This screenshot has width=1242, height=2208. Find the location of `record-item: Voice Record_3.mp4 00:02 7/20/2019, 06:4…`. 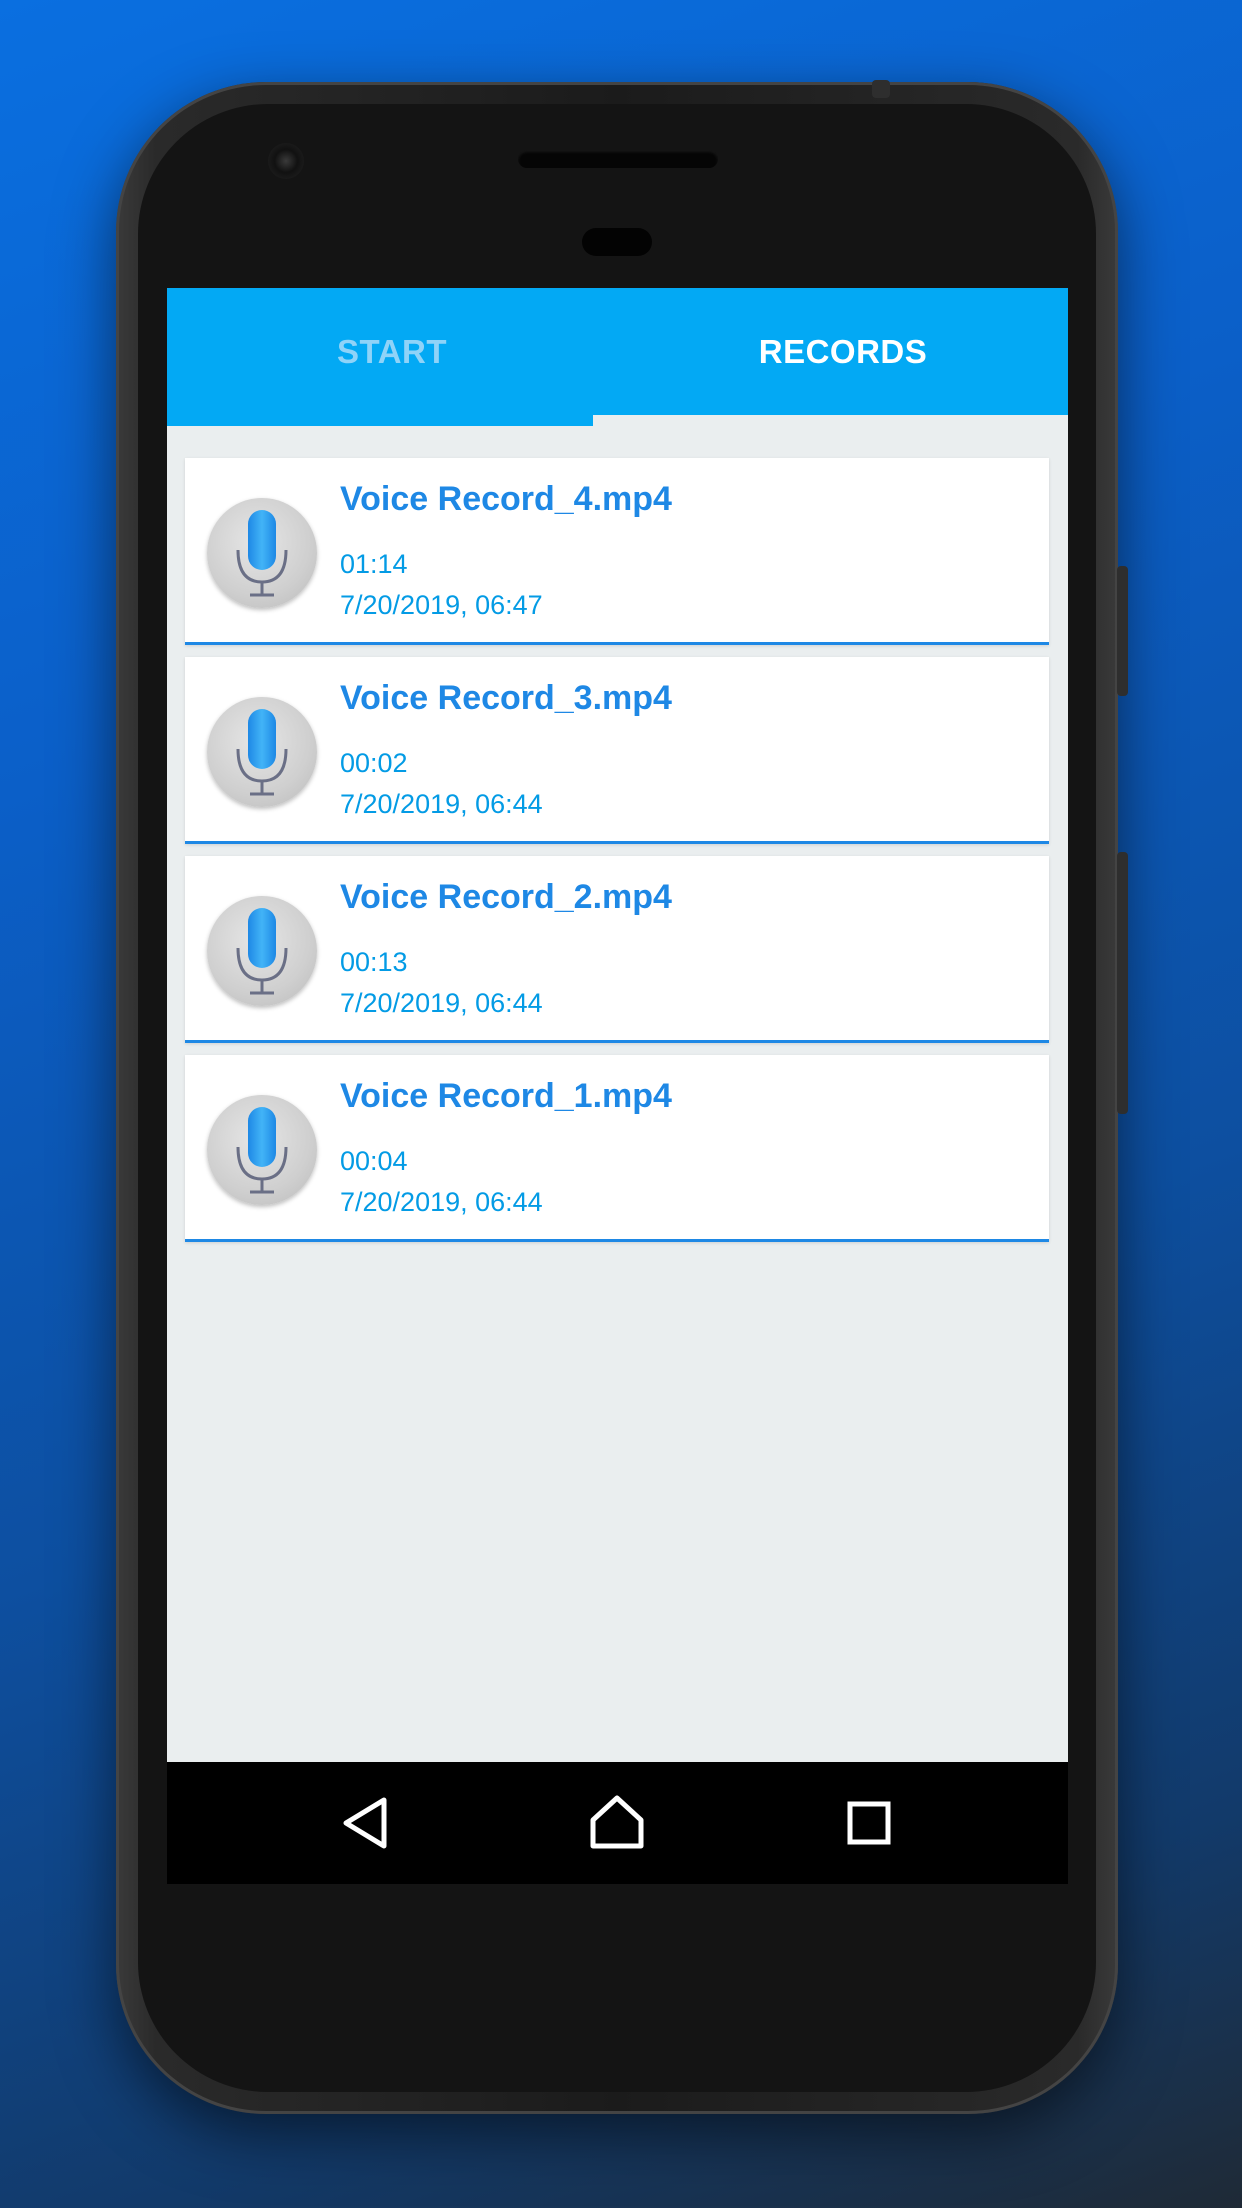

record-item: Voice Record_3.mp4 00:02 7/20/2019, 06:4… is located at coordinates (617, 750).